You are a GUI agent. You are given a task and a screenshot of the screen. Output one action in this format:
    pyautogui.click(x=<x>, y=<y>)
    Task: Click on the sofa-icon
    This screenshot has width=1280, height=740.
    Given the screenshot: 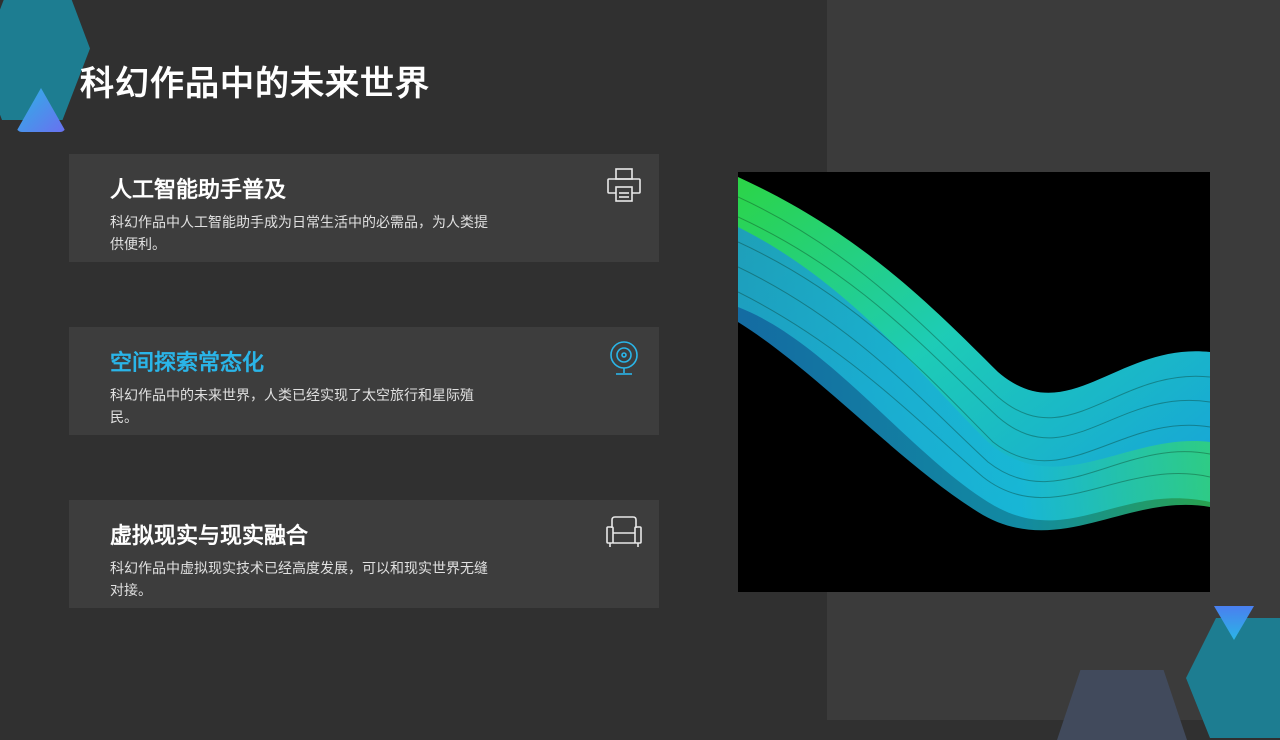 What is the action you would take?
    pyautogui.click(x=624, y=531)
    